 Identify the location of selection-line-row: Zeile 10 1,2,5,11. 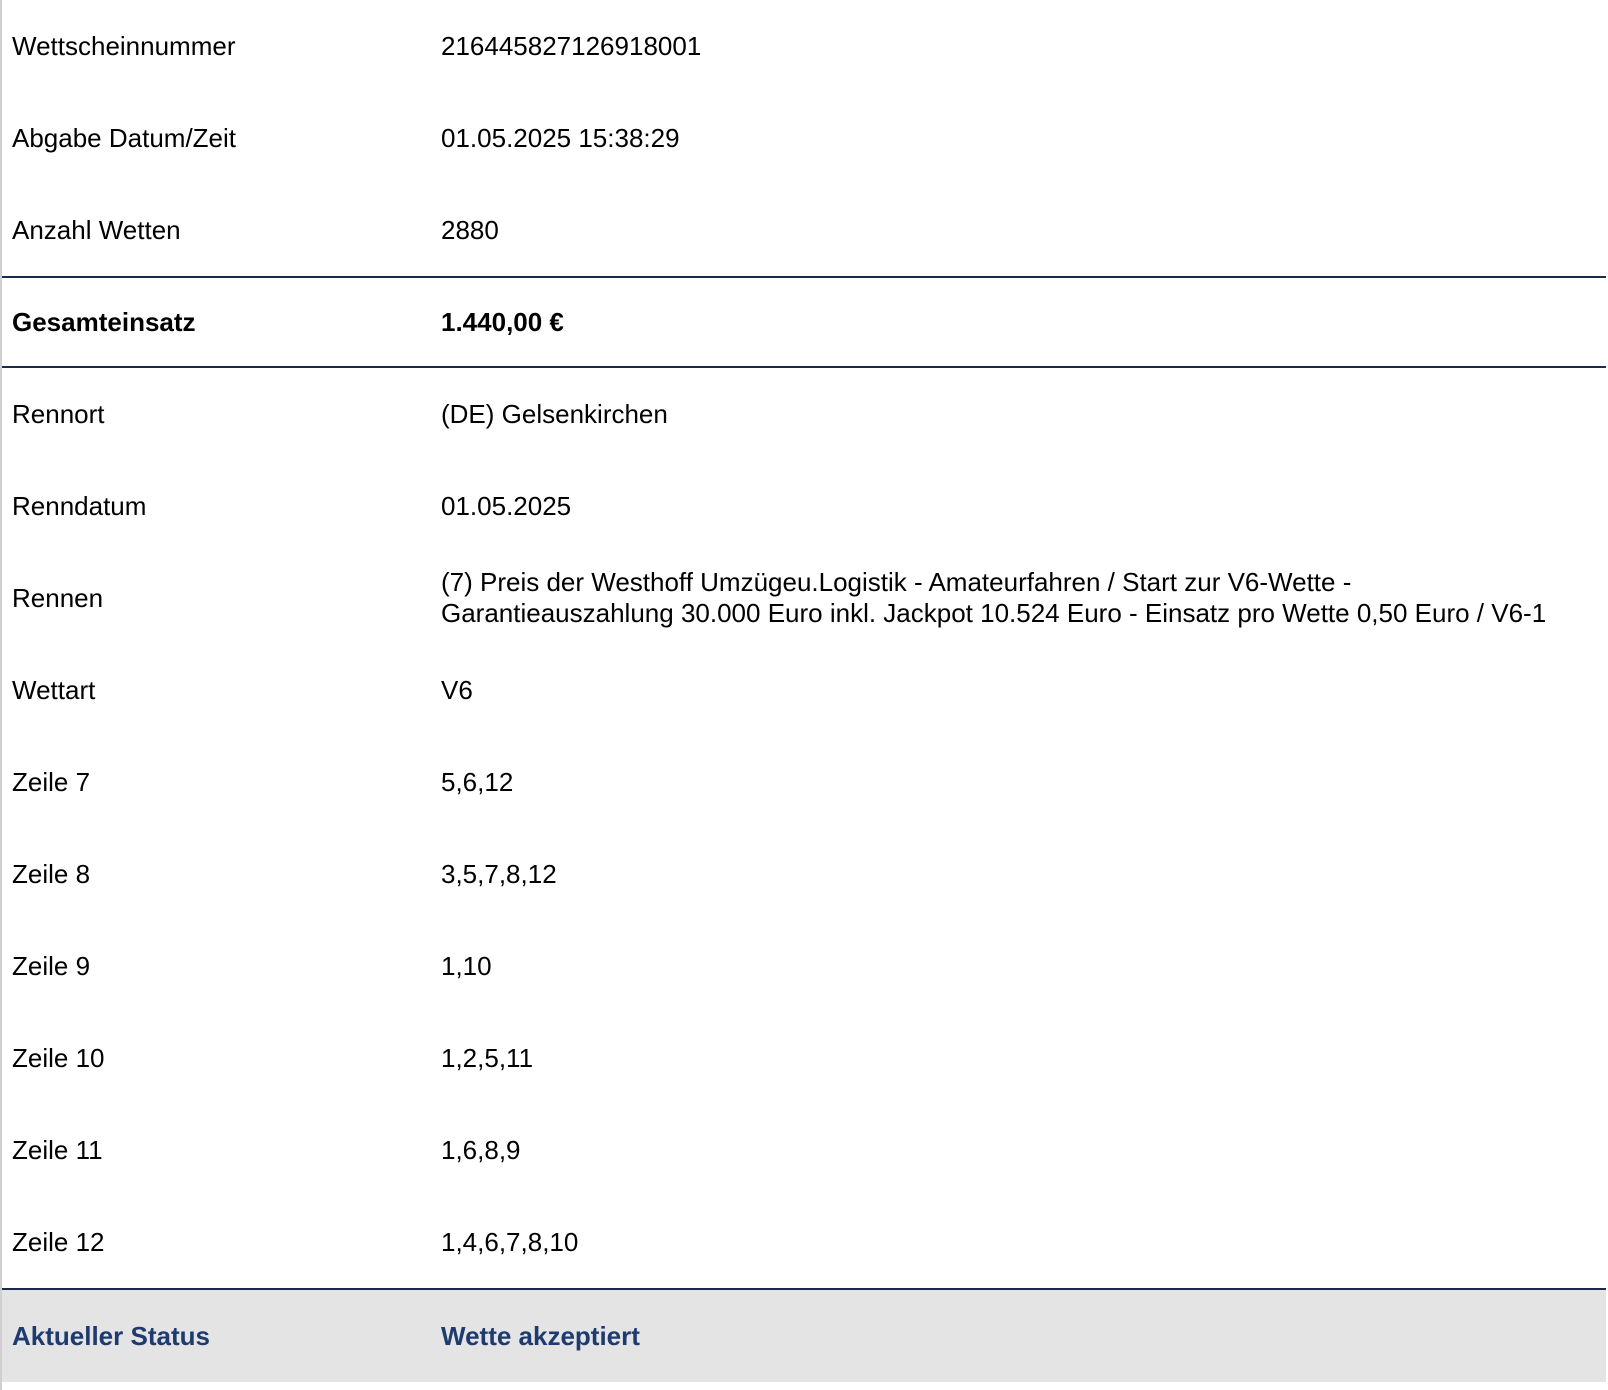
(804, 1058).